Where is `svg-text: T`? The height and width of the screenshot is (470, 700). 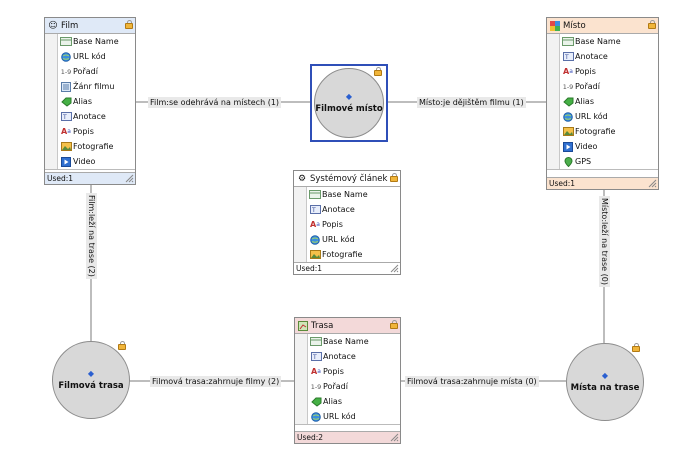
svg-text: T is located at coordinates (313, 210).